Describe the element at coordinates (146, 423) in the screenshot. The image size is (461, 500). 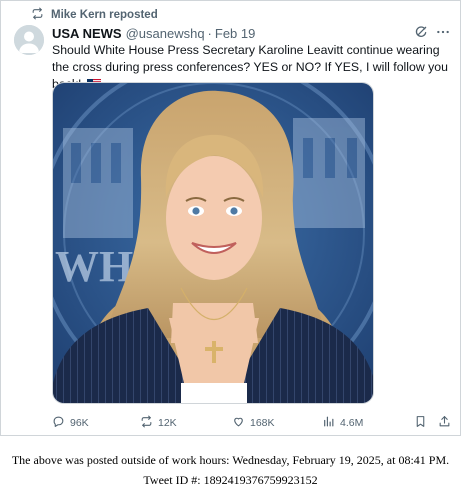
I see `retweet-icon` at that location.